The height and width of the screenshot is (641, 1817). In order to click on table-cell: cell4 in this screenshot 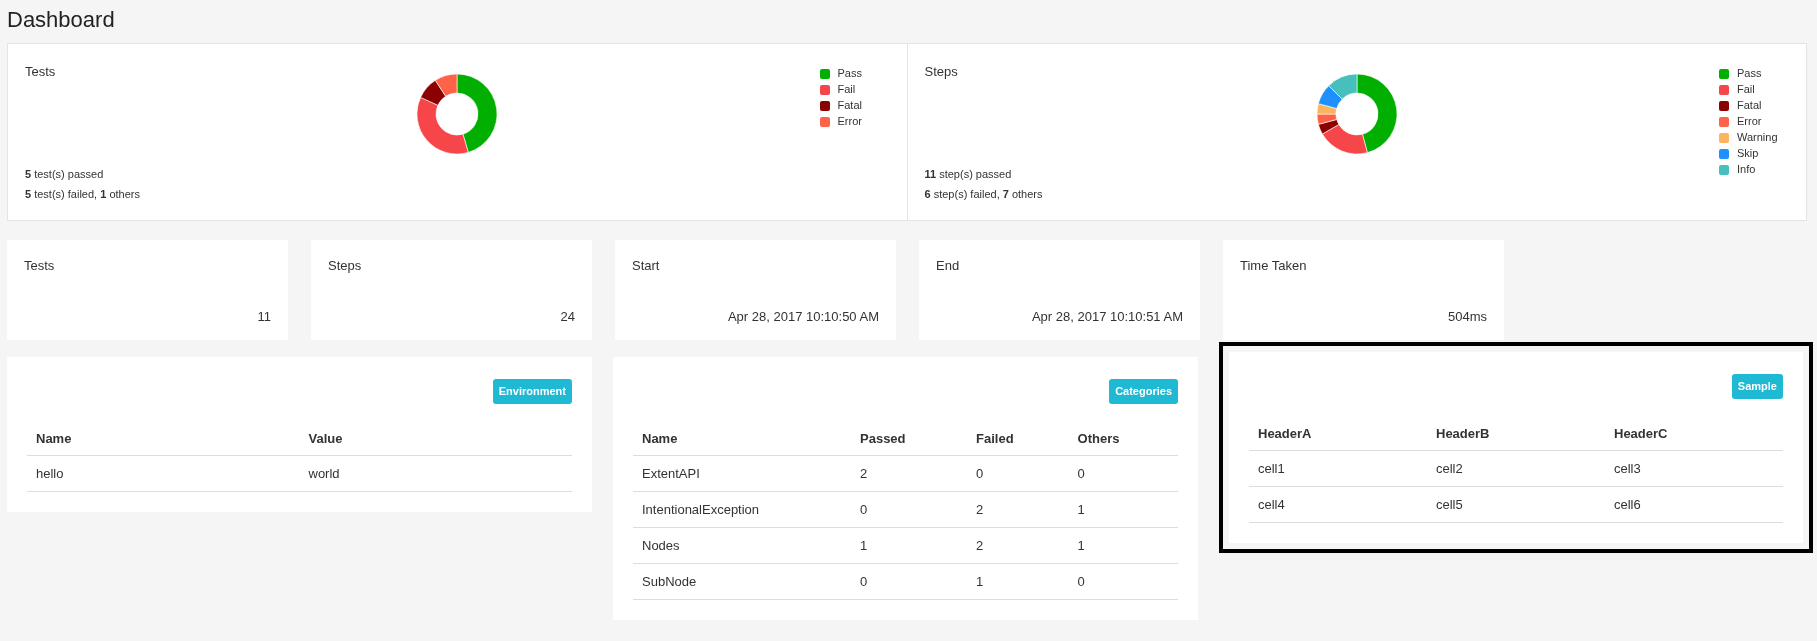, I will do `click(1338, 504)`.